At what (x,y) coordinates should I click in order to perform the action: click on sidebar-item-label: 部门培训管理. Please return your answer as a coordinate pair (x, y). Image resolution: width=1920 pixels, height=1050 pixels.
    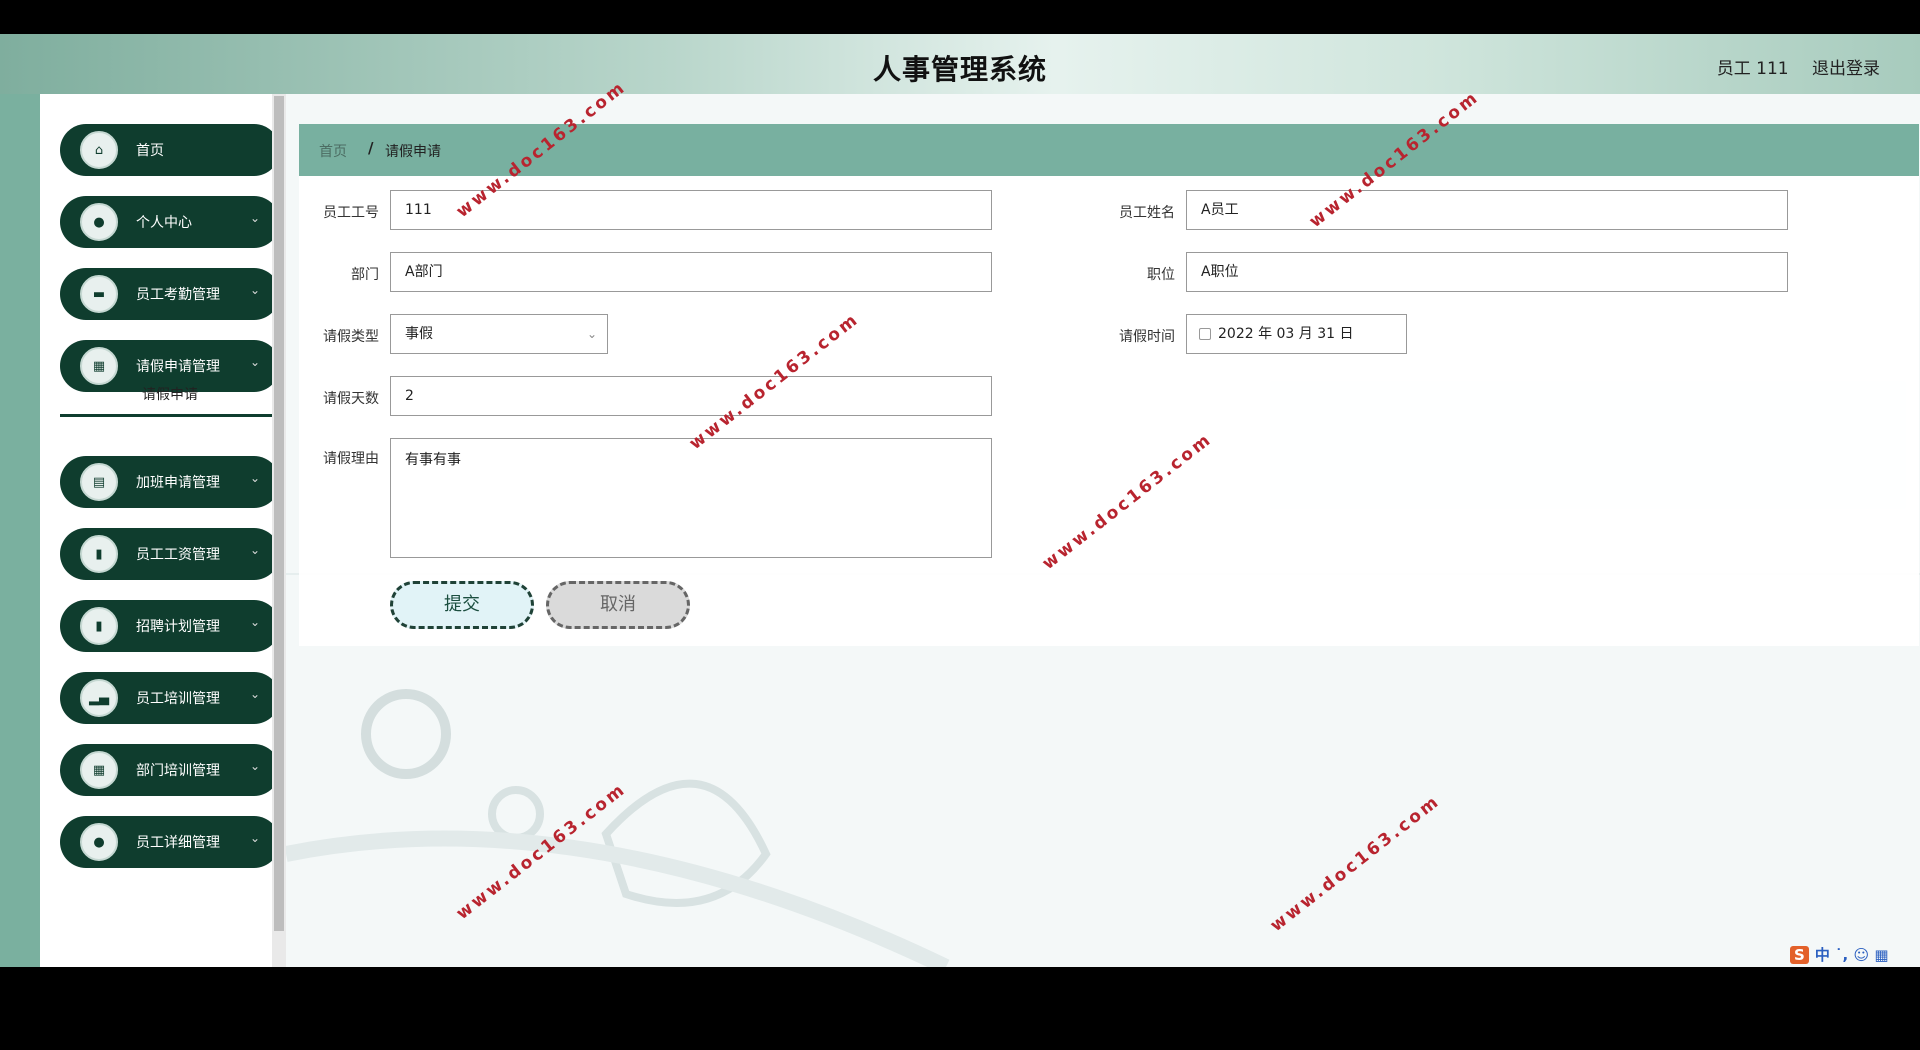
    Looking at the image, I should click on (178, 771).